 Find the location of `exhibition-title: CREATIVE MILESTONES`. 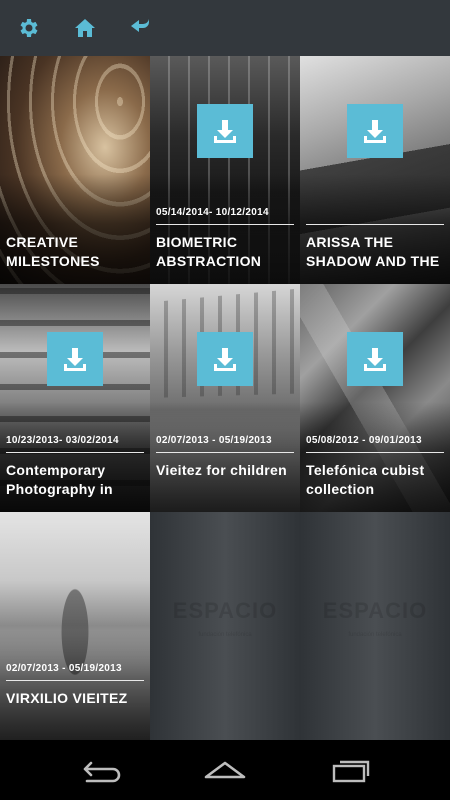

exhibition-title: CREATIVE MILESTONES is located at coordinates (53, 251).